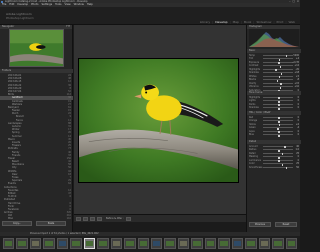  What do you see at coordinates (247, 22) in the screenshot?
I see `module-book: Book` at bounding box center [247, 22].